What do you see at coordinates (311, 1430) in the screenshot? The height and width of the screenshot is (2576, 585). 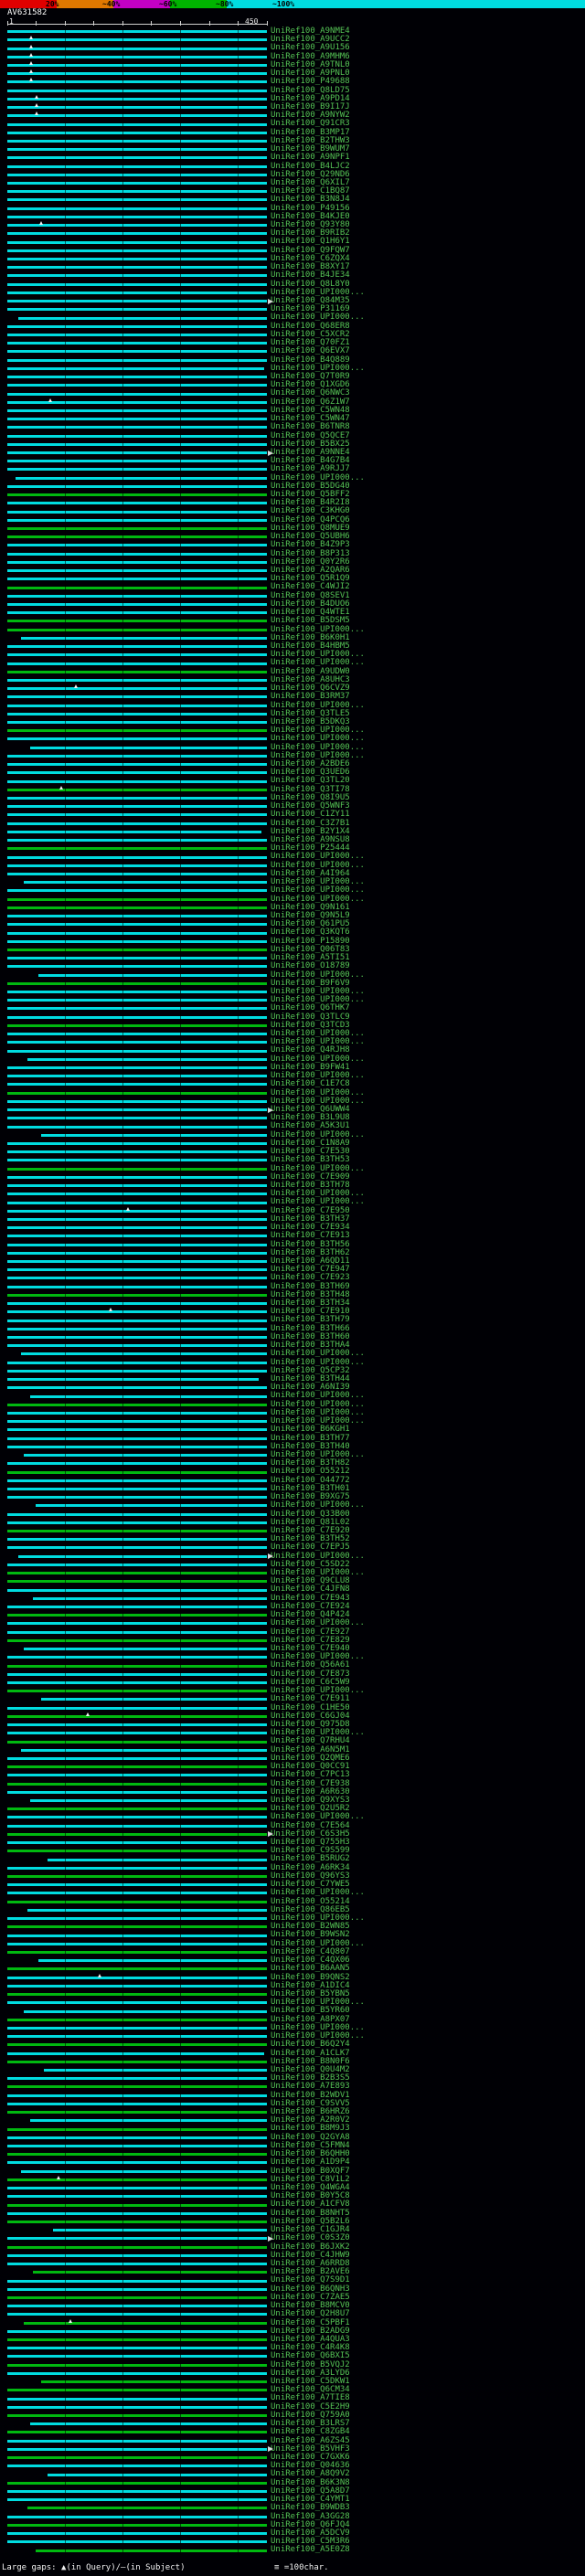 I see `hit-label: UniRef100_B6KGH1` at bounding box center [311, 1430].